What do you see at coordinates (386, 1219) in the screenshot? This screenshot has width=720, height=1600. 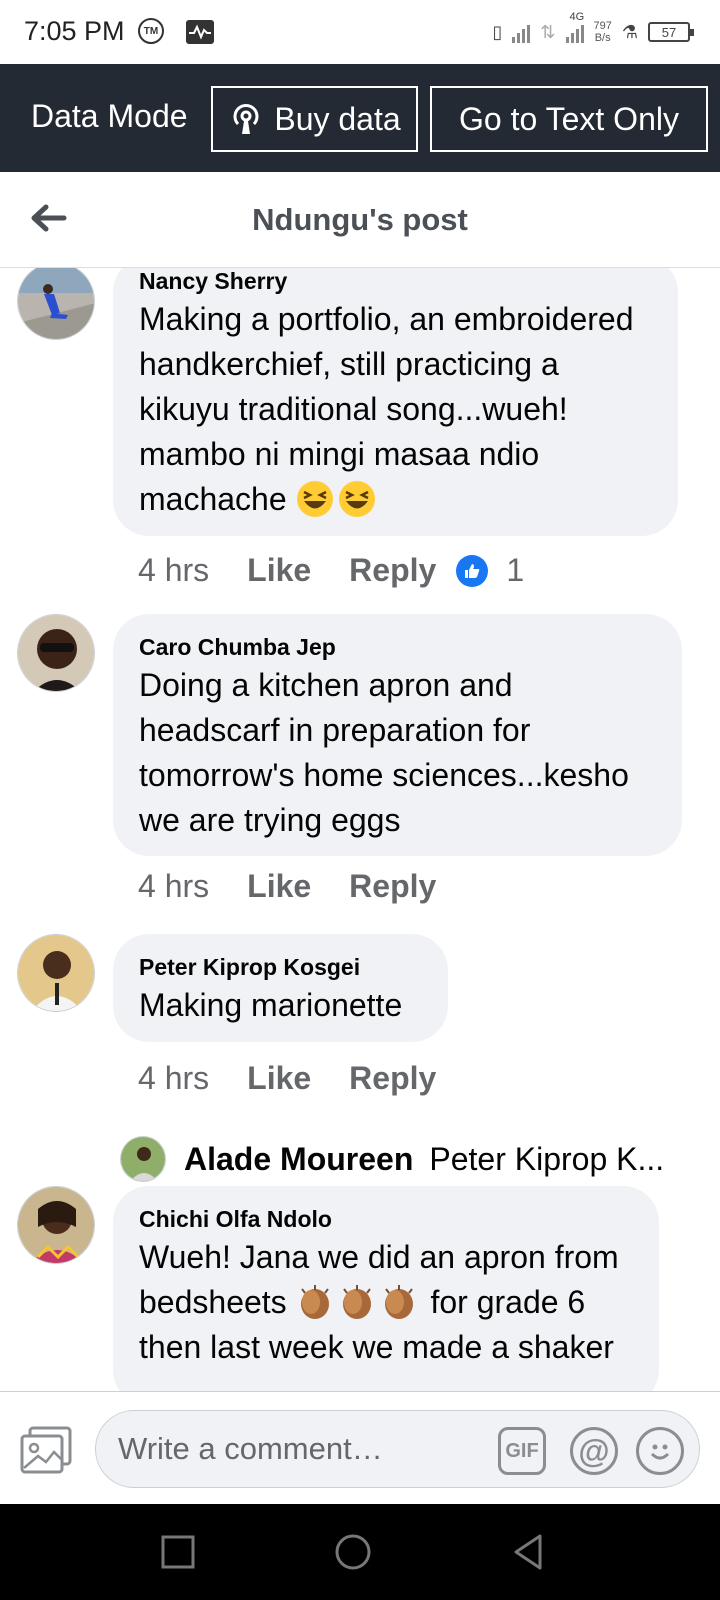 I see `comment-author: Chichi Olfa Ndolo` at bounding box center [386, 1219].